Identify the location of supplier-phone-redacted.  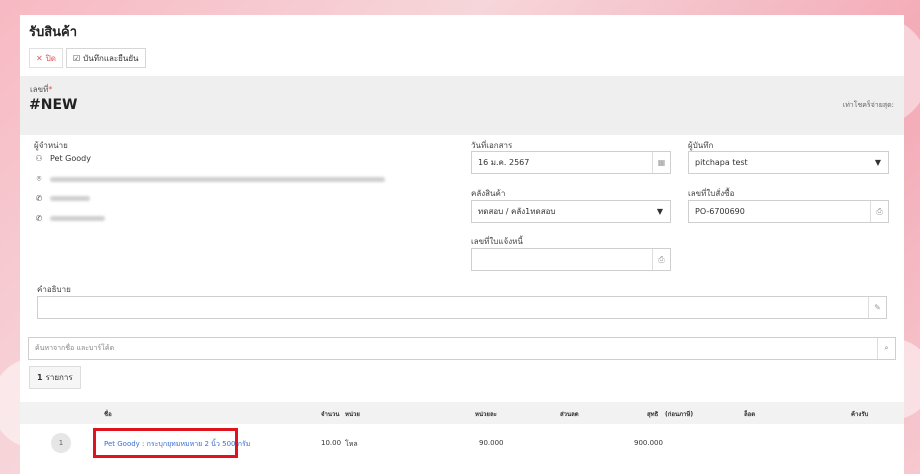
(70, 198).